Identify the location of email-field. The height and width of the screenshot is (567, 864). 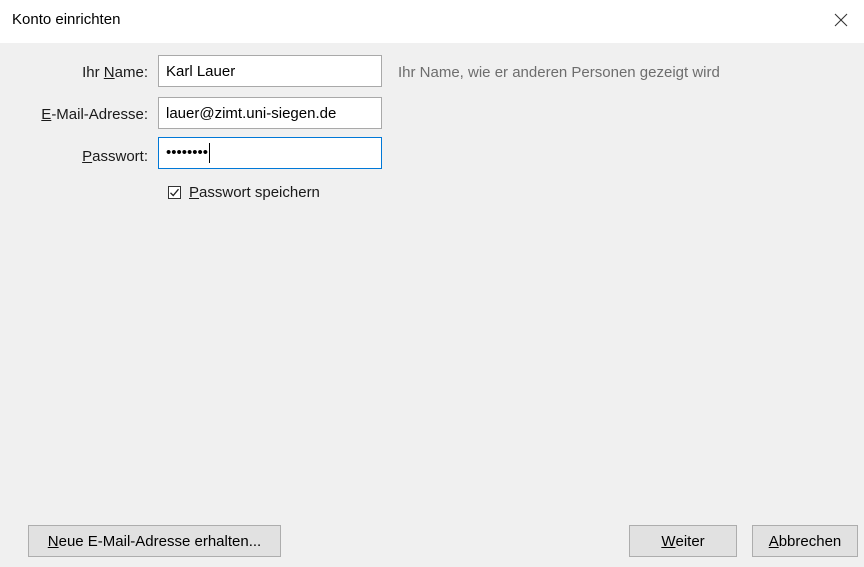
(270, 113).